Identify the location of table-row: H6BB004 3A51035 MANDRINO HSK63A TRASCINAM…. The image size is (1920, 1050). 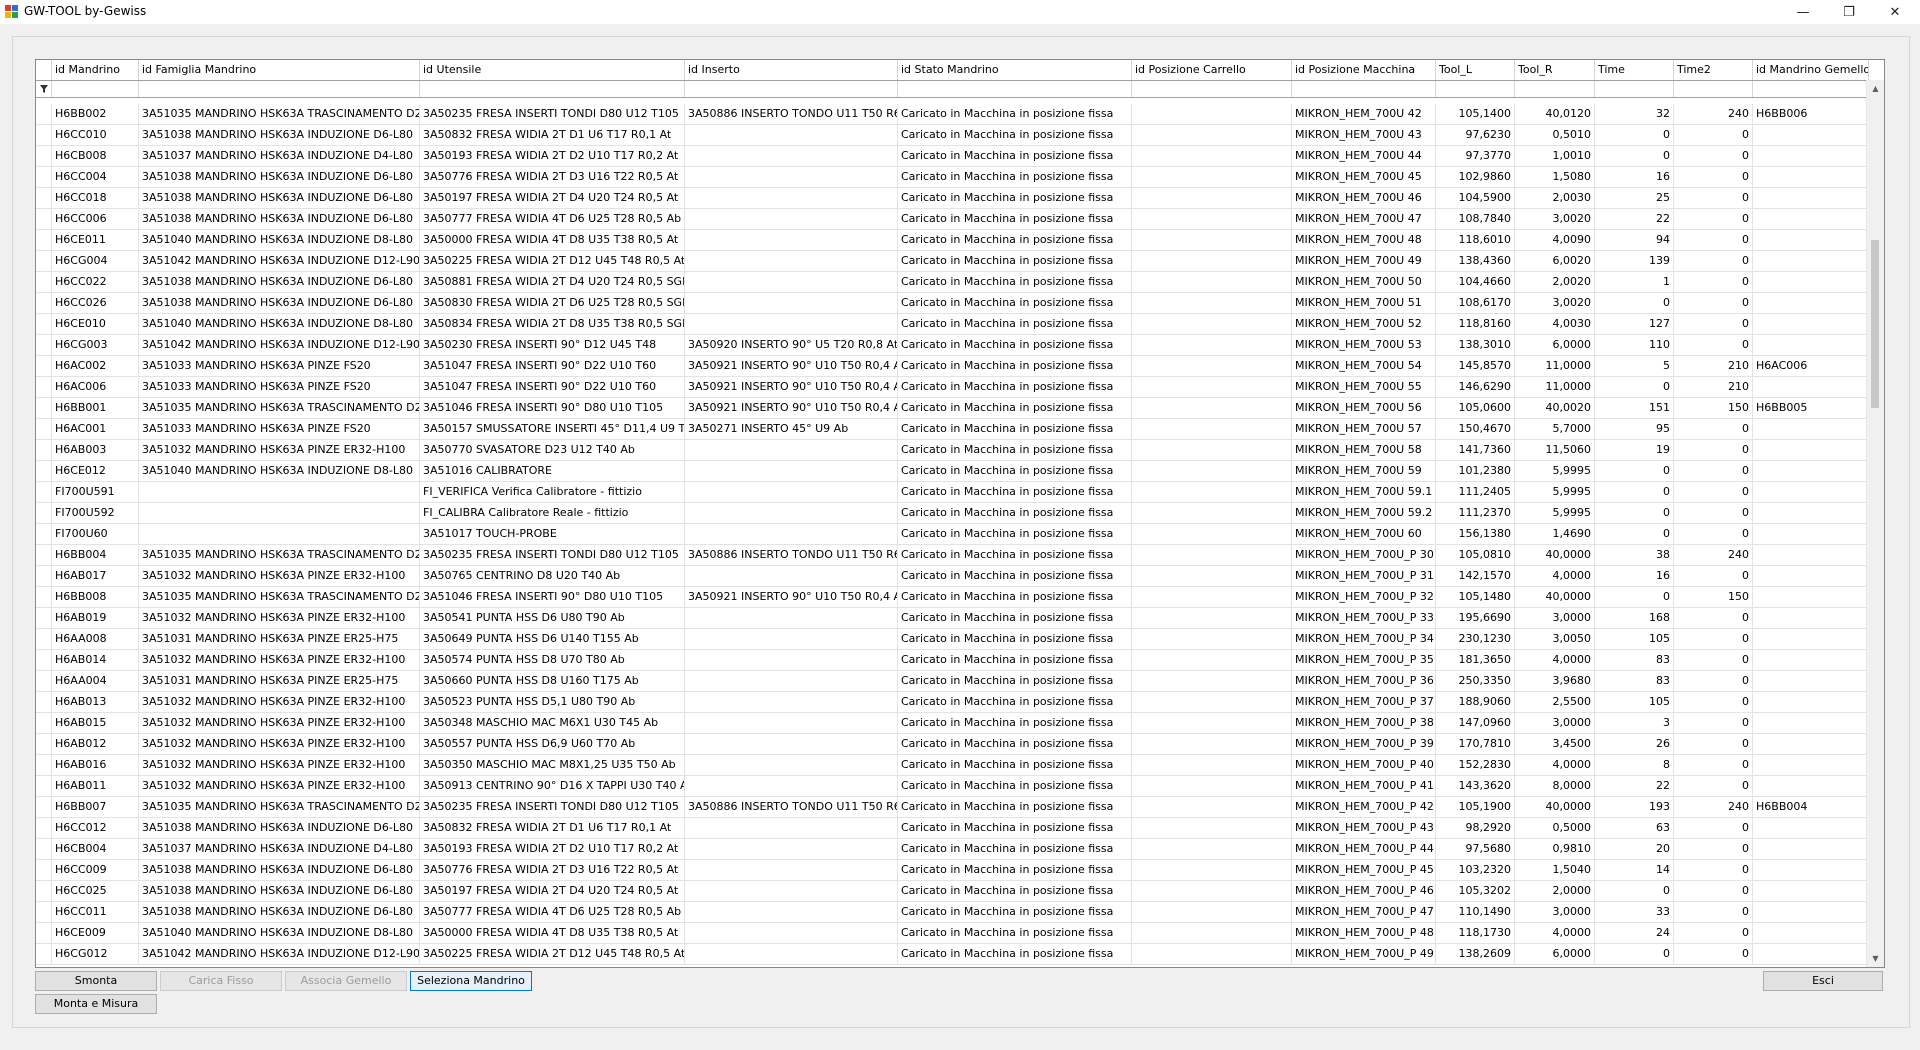
(952, 555).